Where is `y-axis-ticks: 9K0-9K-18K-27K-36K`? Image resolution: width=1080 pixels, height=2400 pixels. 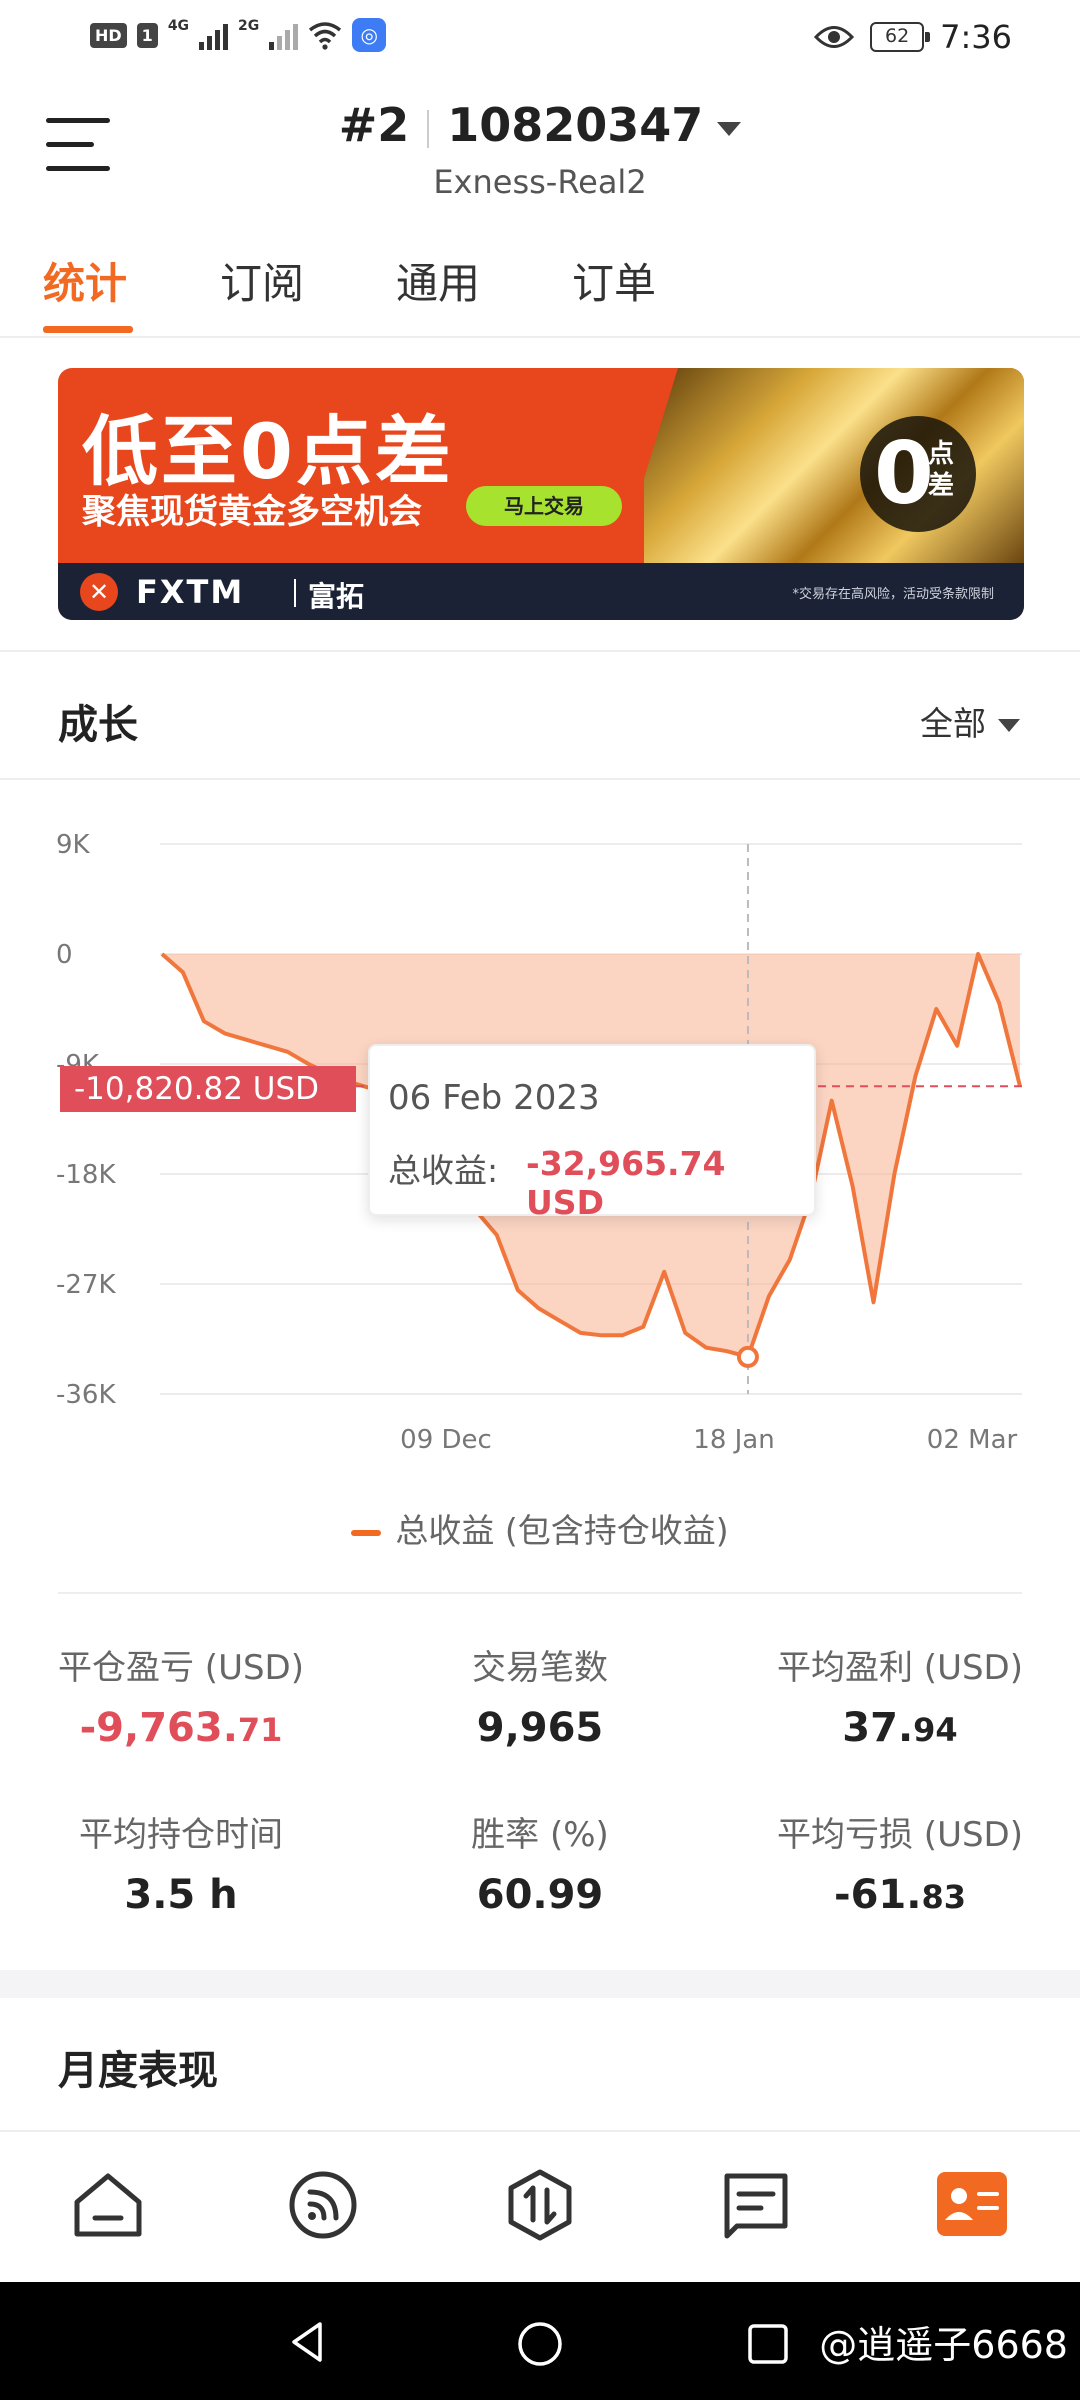
y-axis-ticks: 9K0-9K-18K-27K-36K is located at coordinates (86, 1120).